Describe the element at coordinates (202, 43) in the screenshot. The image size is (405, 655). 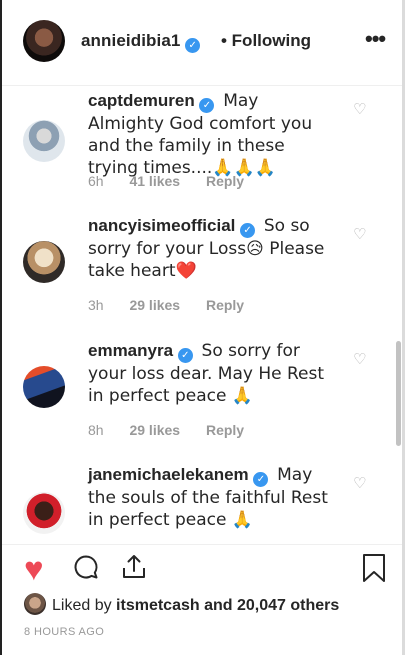
I see `post-header: annieidibia1 ✓ • Following •••` at that location.